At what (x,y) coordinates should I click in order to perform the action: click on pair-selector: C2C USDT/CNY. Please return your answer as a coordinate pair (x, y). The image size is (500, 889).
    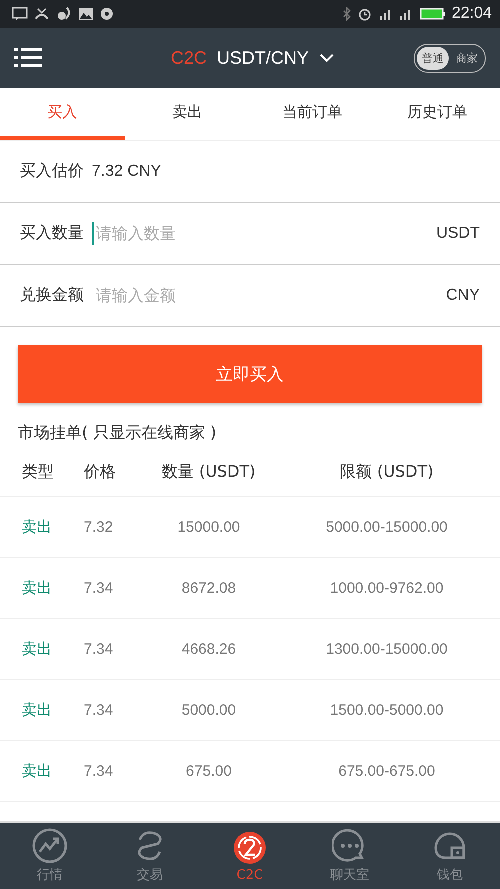
    Looking at the image, I should click on (253, 58).